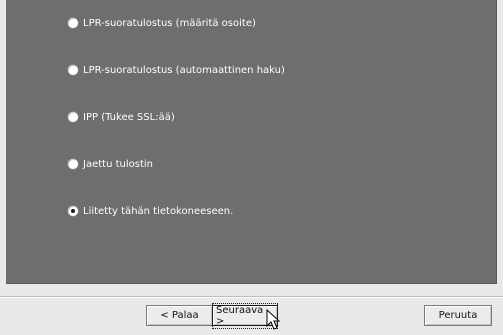 This screenshot has width=503, height=335. What do you see at coordinates (169, 23) in the screenshot?
I see `option-label: LPR-suoratulostus (määritä osoite)` at bounding box center [169, 23].